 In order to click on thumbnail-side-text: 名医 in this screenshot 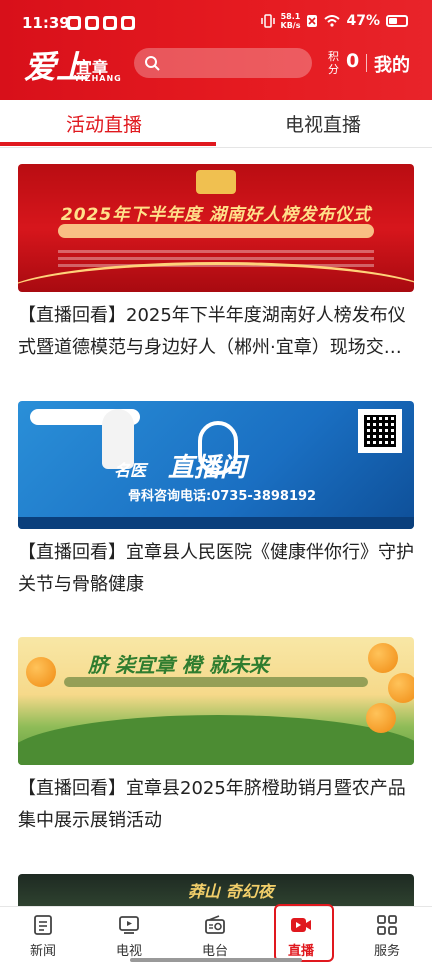, I will do `click(130, 470)`.